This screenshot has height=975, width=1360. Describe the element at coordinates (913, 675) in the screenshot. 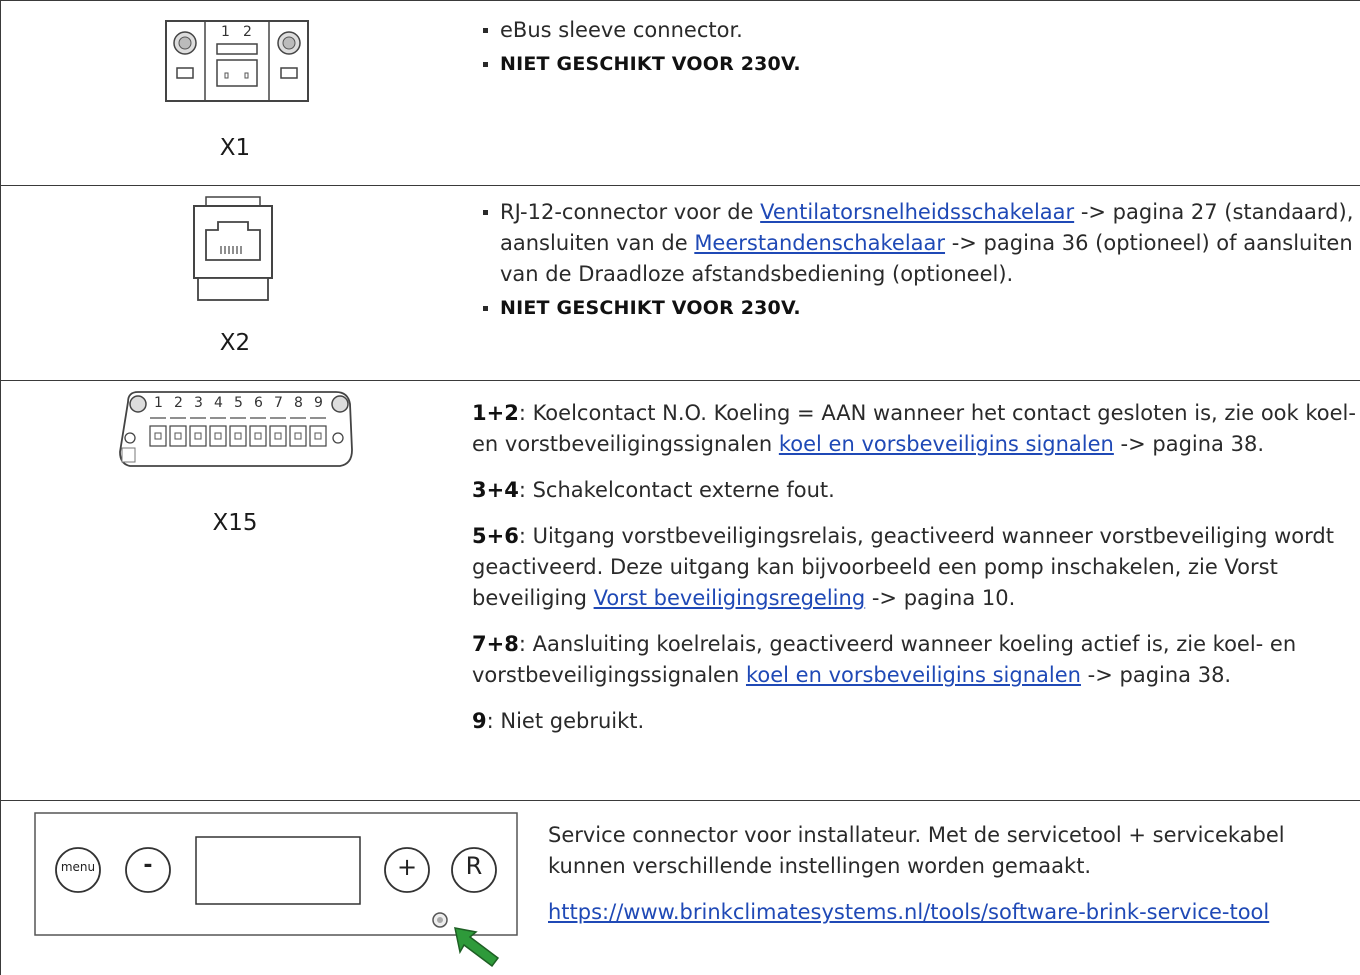

I see `link-koel-vorst-signalen-2: koel en vorsbeveiligins signalen` at that location.